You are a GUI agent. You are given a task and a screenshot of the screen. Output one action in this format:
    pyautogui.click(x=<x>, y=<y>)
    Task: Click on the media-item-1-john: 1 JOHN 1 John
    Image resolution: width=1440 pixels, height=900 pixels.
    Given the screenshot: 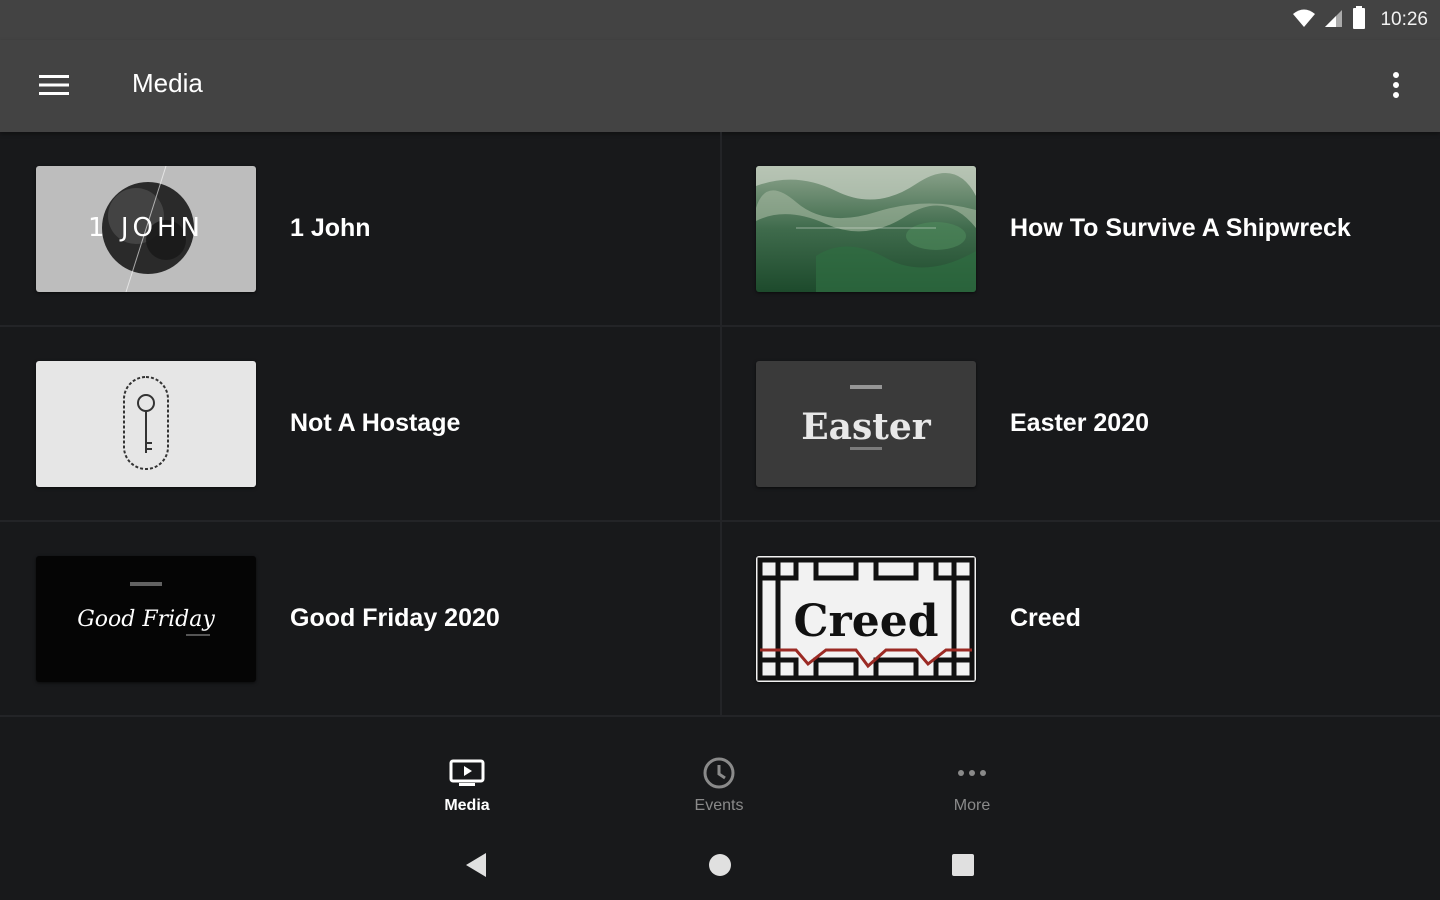 What is the action you would take?
    pyautogui.click(x=360, y=229)
    